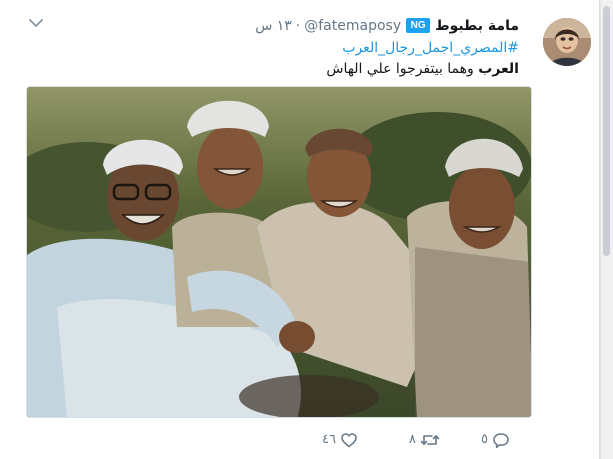  I want to click on reply-button: ٥, so click(491, 440).